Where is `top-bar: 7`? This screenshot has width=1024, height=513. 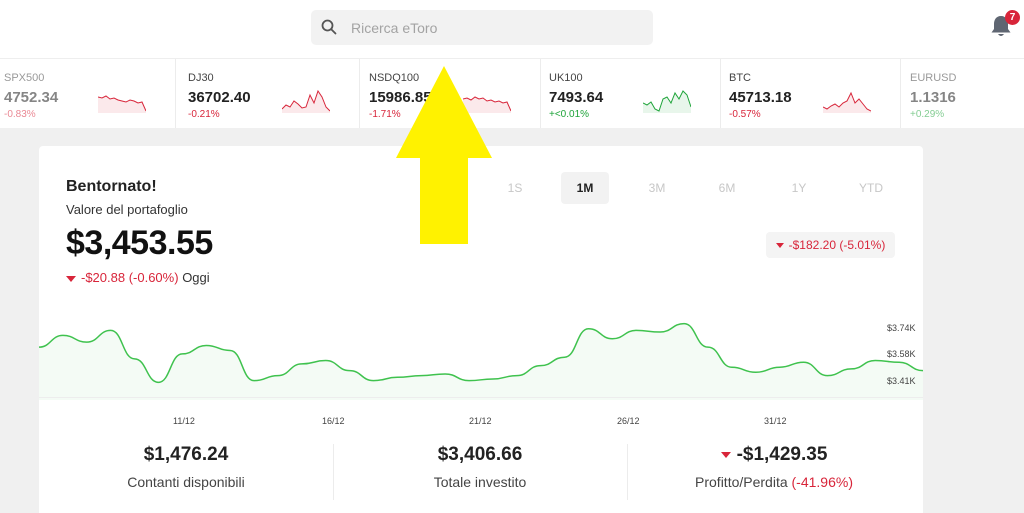
top-bar: 7 is located at coordinates (512, 29).